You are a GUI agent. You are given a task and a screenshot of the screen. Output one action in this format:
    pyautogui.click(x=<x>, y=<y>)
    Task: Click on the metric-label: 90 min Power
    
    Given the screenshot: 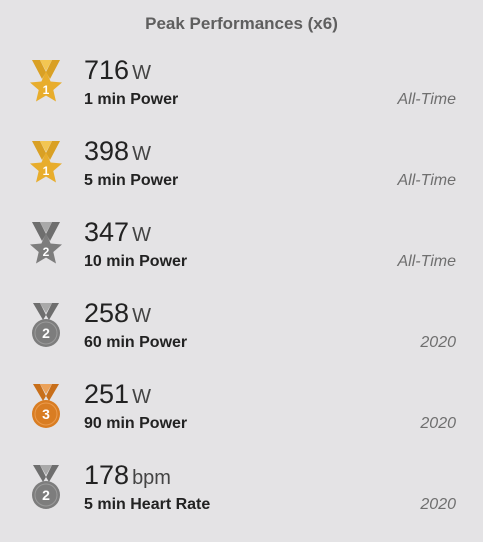 What is the action you would take?
    pyautogui.click(x=136, y=423)
    